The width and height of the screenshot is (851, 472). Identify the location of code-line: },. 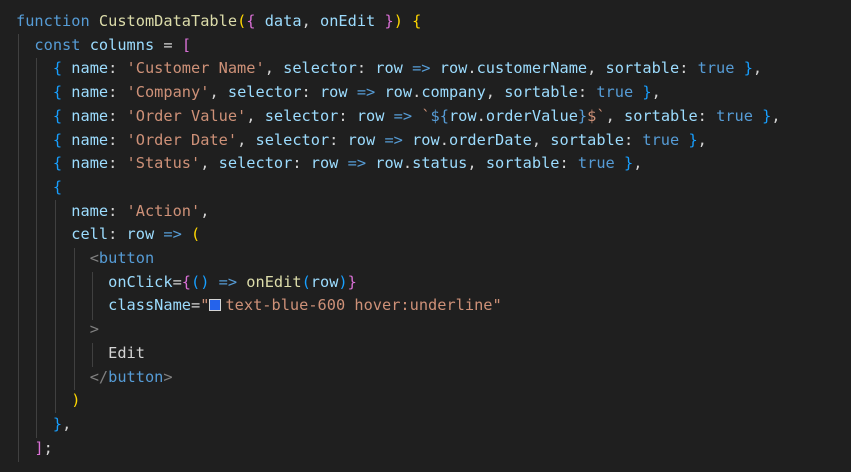
(35, 425).